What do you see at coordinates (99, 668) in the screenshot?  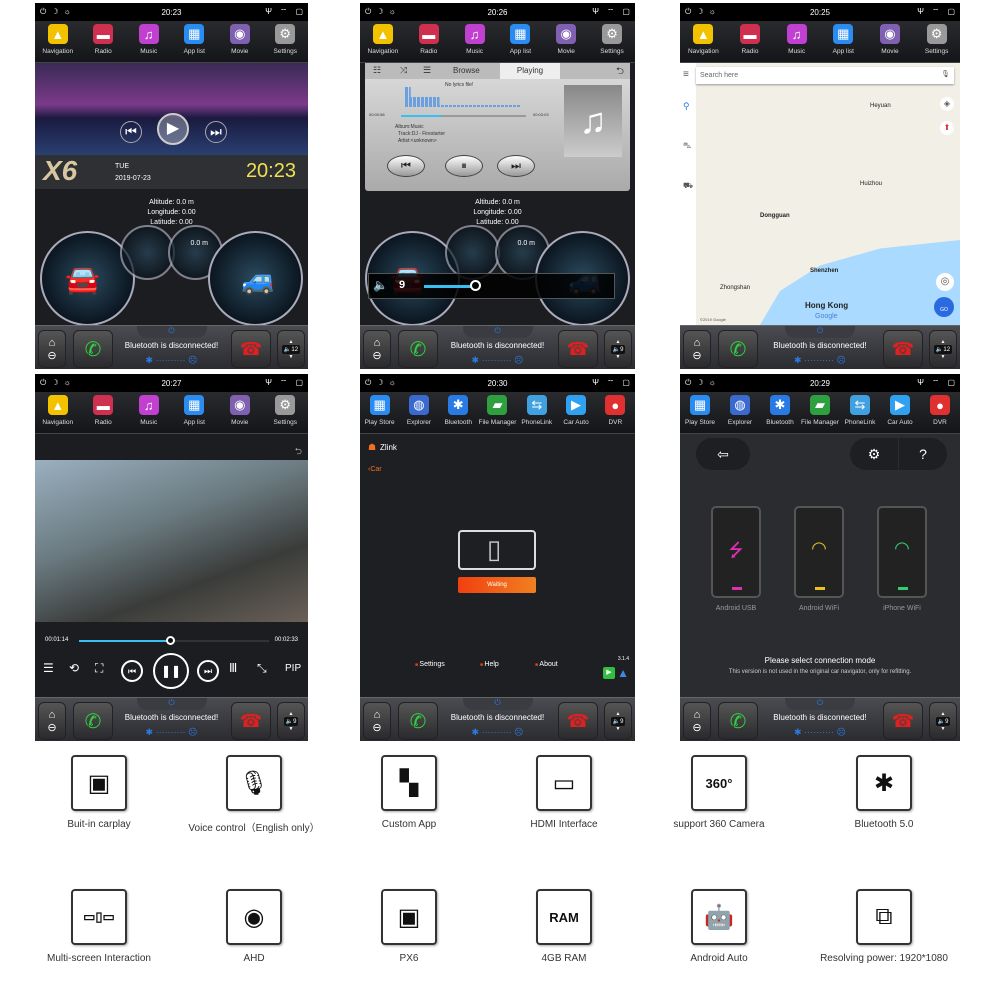 I see `fullscreen-icon: ⛶` at bounding box center [99, 668].